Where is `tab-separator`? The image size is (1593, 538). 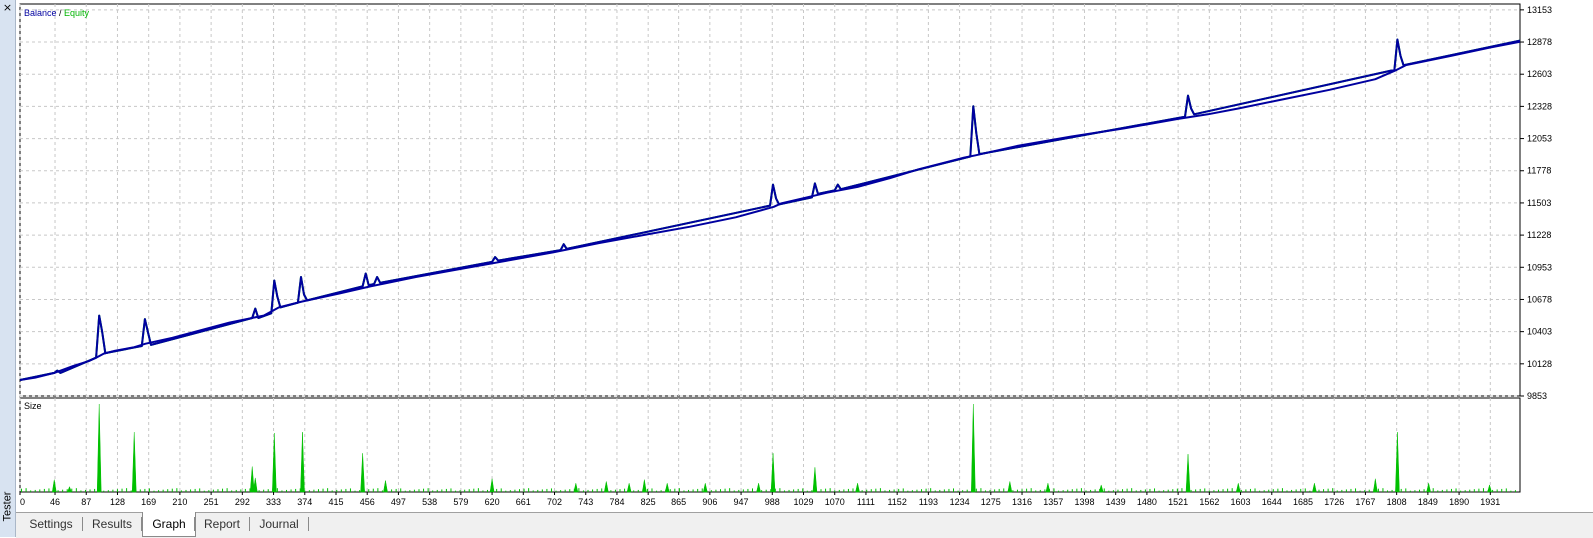
tab-separator is located at coordinates (308, 524).